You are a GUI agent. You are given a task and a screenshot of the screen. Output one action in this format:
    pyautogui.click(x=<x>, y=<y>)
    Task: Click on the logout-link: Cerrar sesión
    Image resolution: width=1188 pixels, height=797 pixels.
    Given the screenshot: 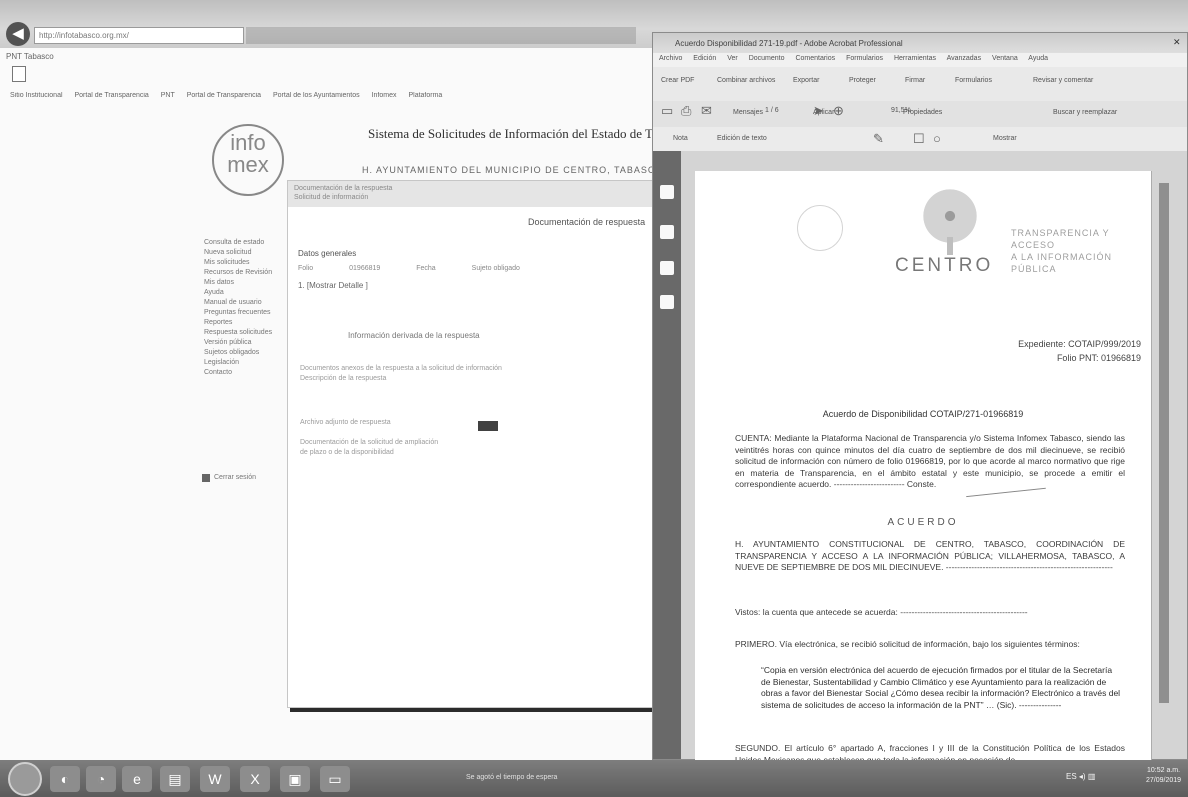 What is the action you would take?
    pyautogui.click(x=235, y=477)
    